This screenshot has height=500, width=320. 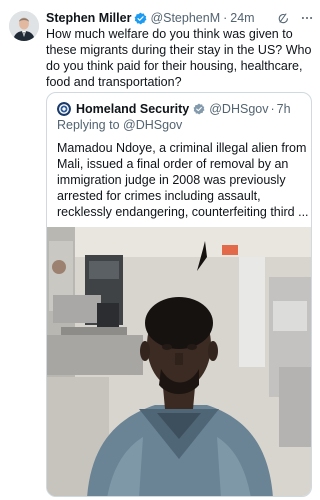 I want to click on verified-badge-icon, so click(x=141, y=18).